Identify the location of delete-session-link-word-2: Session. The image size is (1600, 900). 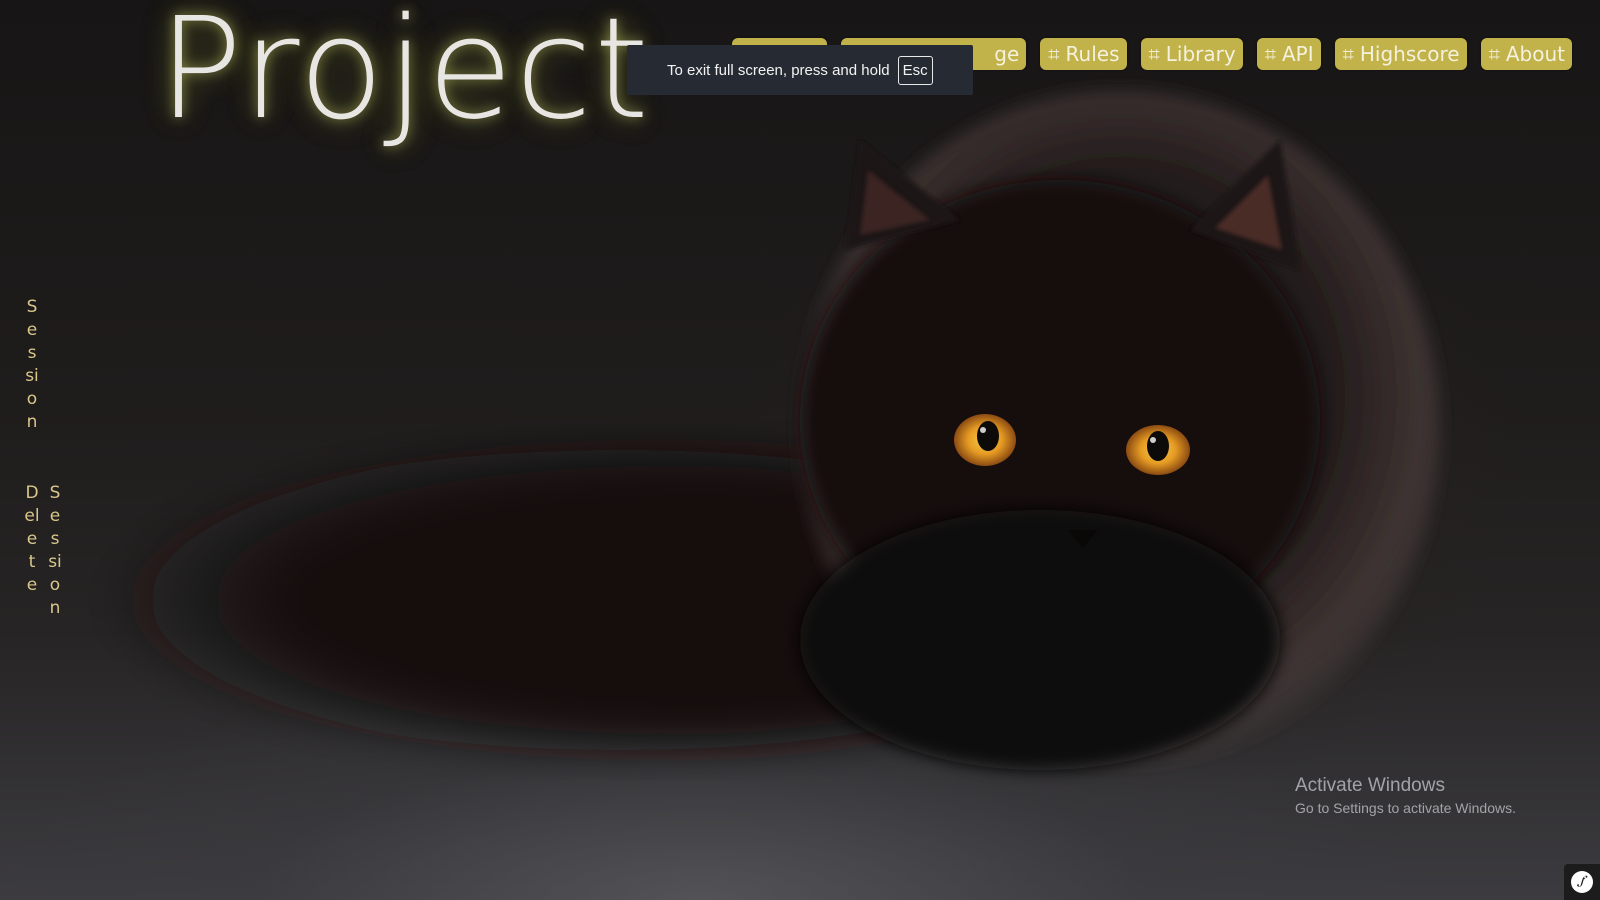
(55, 551).